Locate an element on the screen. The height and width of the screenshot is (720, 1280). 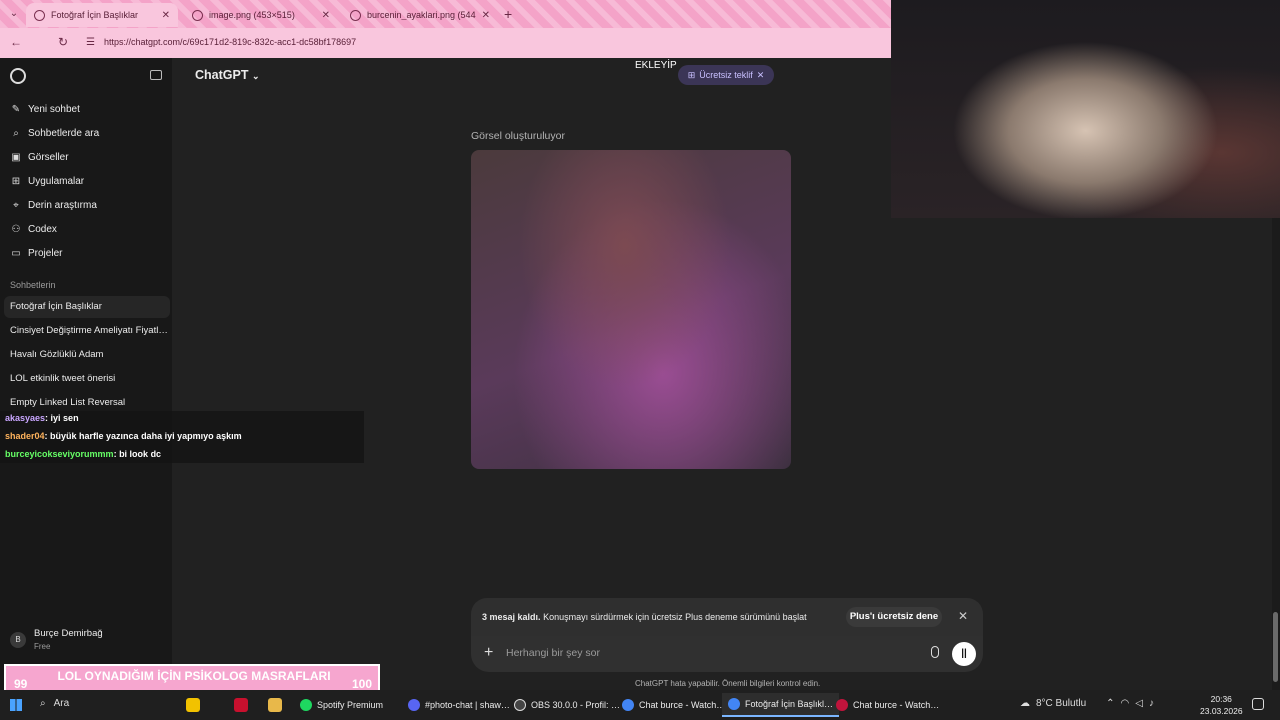
browser-tab: Fotoğraf İçin Başlıklar ✕ is located at coordinates (102, 15).